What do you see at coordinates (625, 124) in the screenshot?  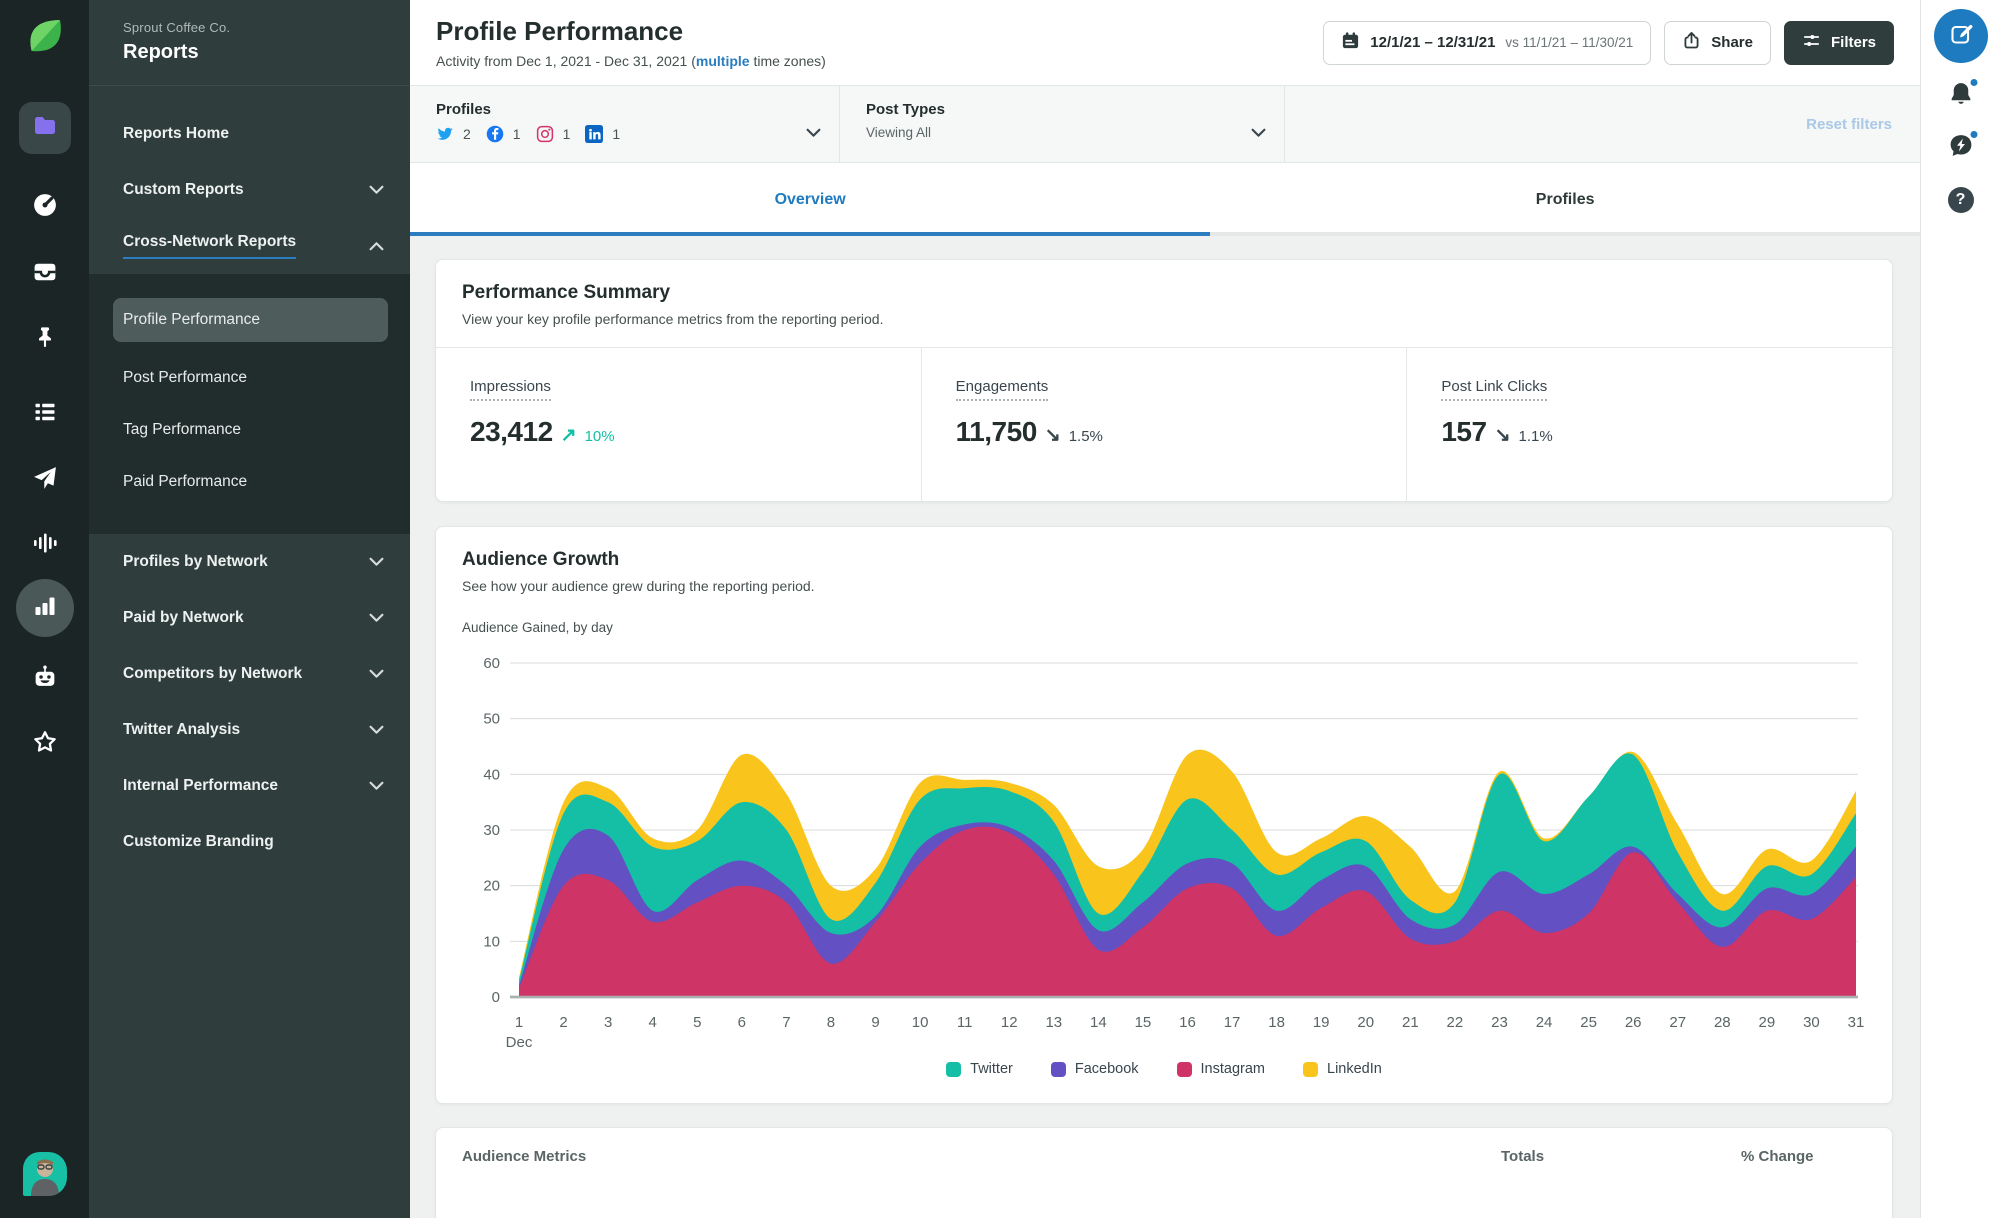 I see `profiles-filter: Profiles 2 1 1 1` at bounding box center [625, 124].